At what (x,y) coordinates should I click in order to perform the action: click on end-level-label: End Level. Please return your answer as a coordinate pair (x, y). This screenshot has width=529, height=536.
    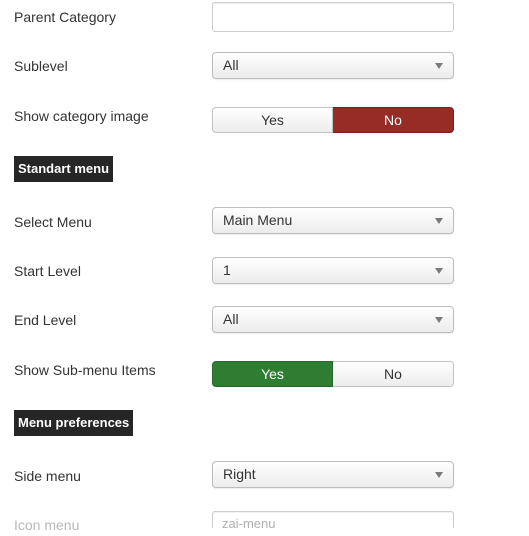
    Looking at the image, I should click on (45, 320).